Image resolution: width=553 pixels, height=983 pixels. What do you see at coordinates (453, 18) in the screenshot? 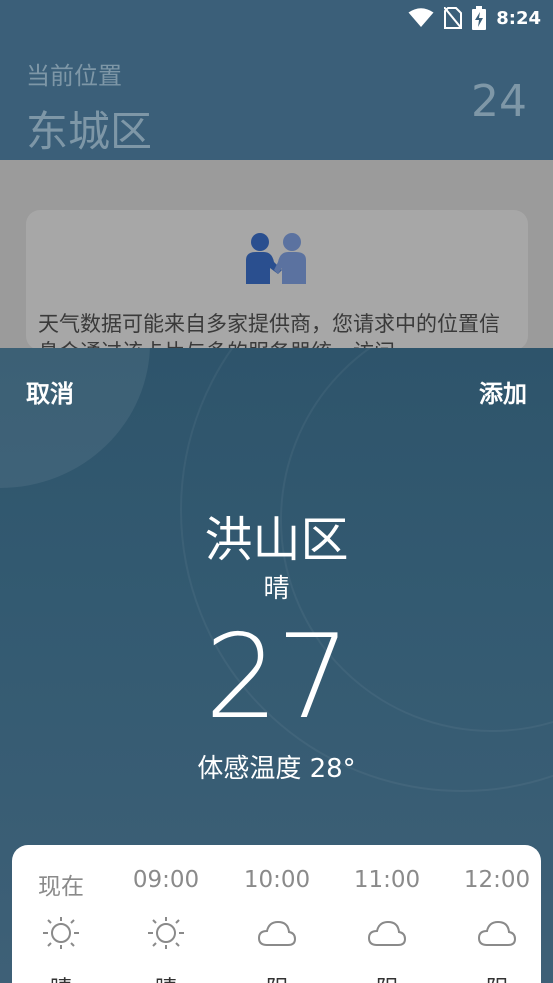
I see `no-sim-icon` at bounding box center [453, 18].